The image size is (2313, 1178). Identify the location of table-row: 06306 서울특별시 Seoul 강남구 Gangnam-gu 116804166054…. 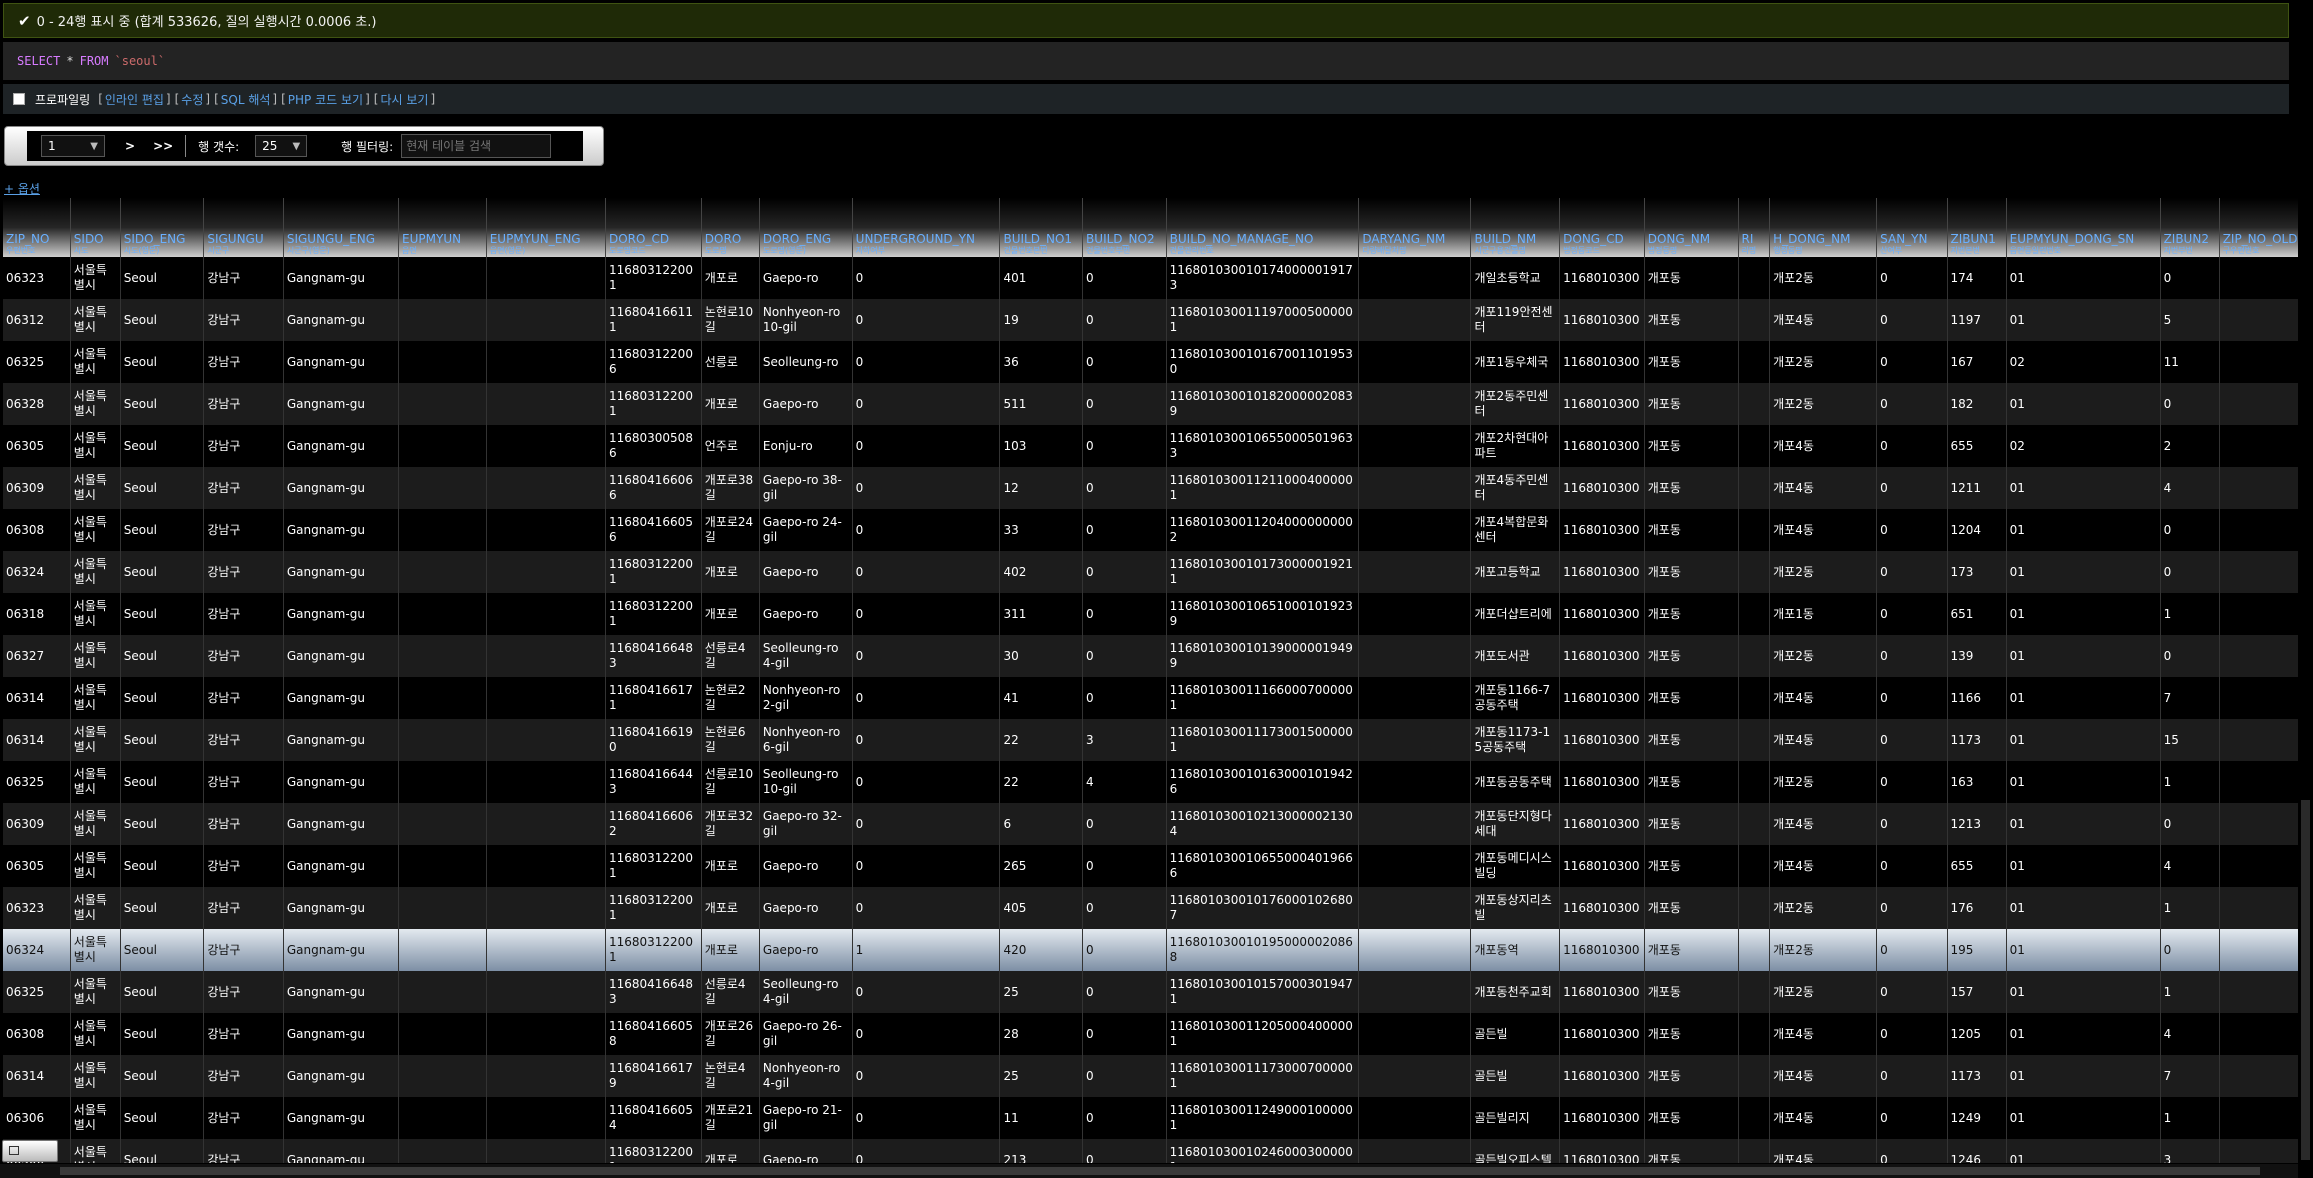
(1158, 1118).